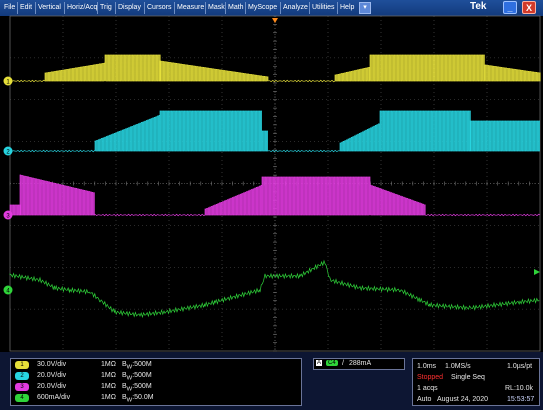 This screenshot has width=543, height=410. What do you see at coordinates (519, 388) in the screenshot?
I see `record-length: RL:10.0k` at bounding box center [519, 388].